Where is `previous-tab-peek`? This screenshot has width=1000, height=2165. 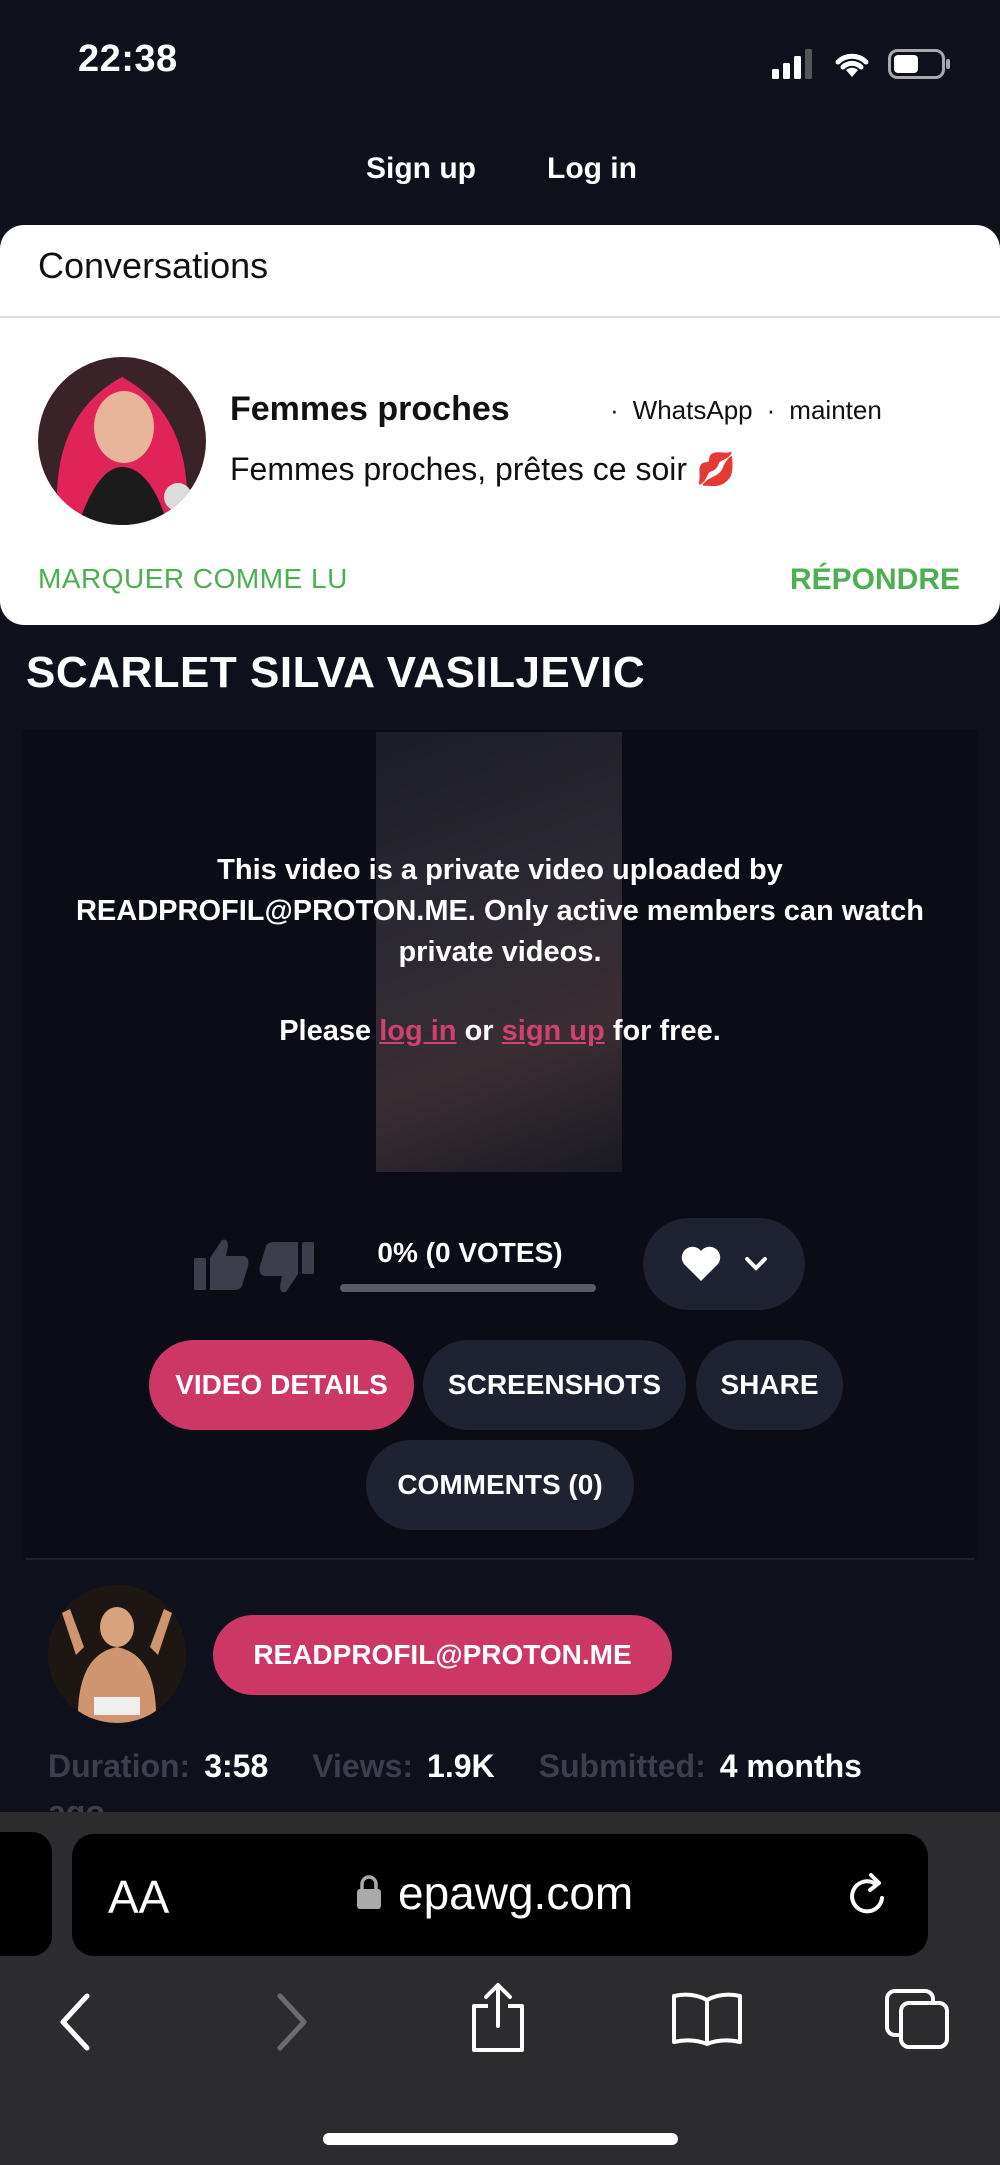 previous-tab-peek is located at coordinates (26, 1894).